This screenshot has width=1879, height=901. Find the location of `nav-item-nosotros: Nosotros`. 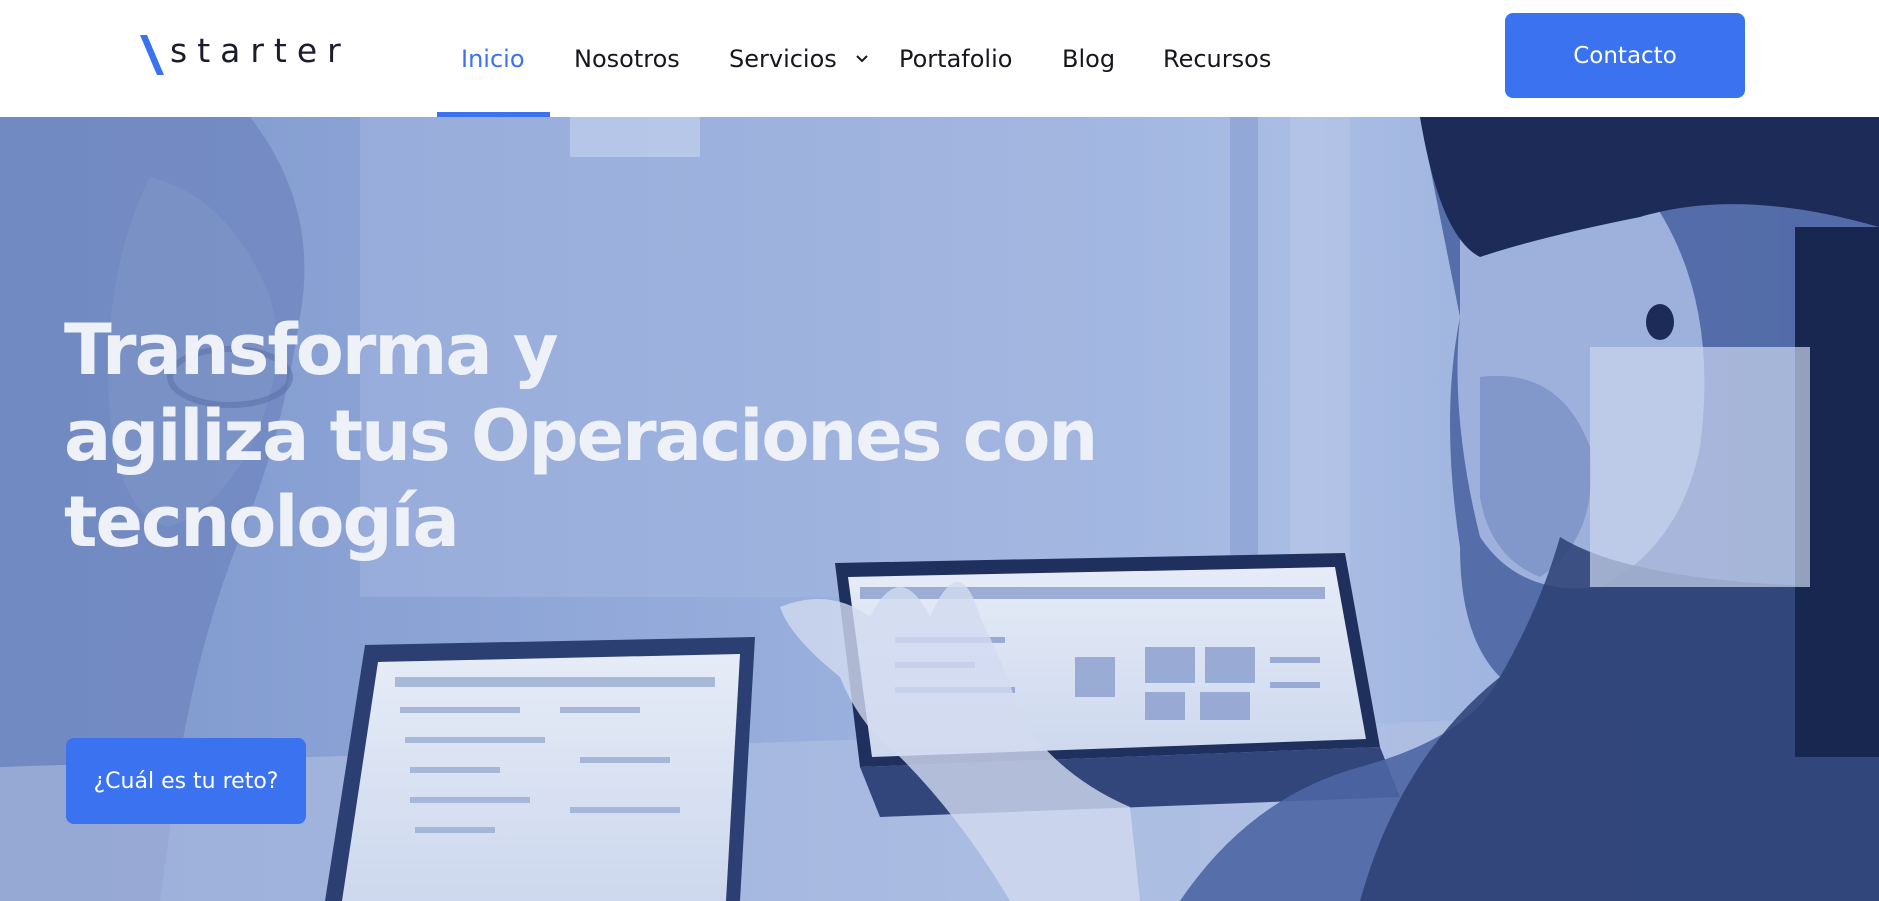

nav-item-nosotros: Nosotros is located at coordinates (627, 58).